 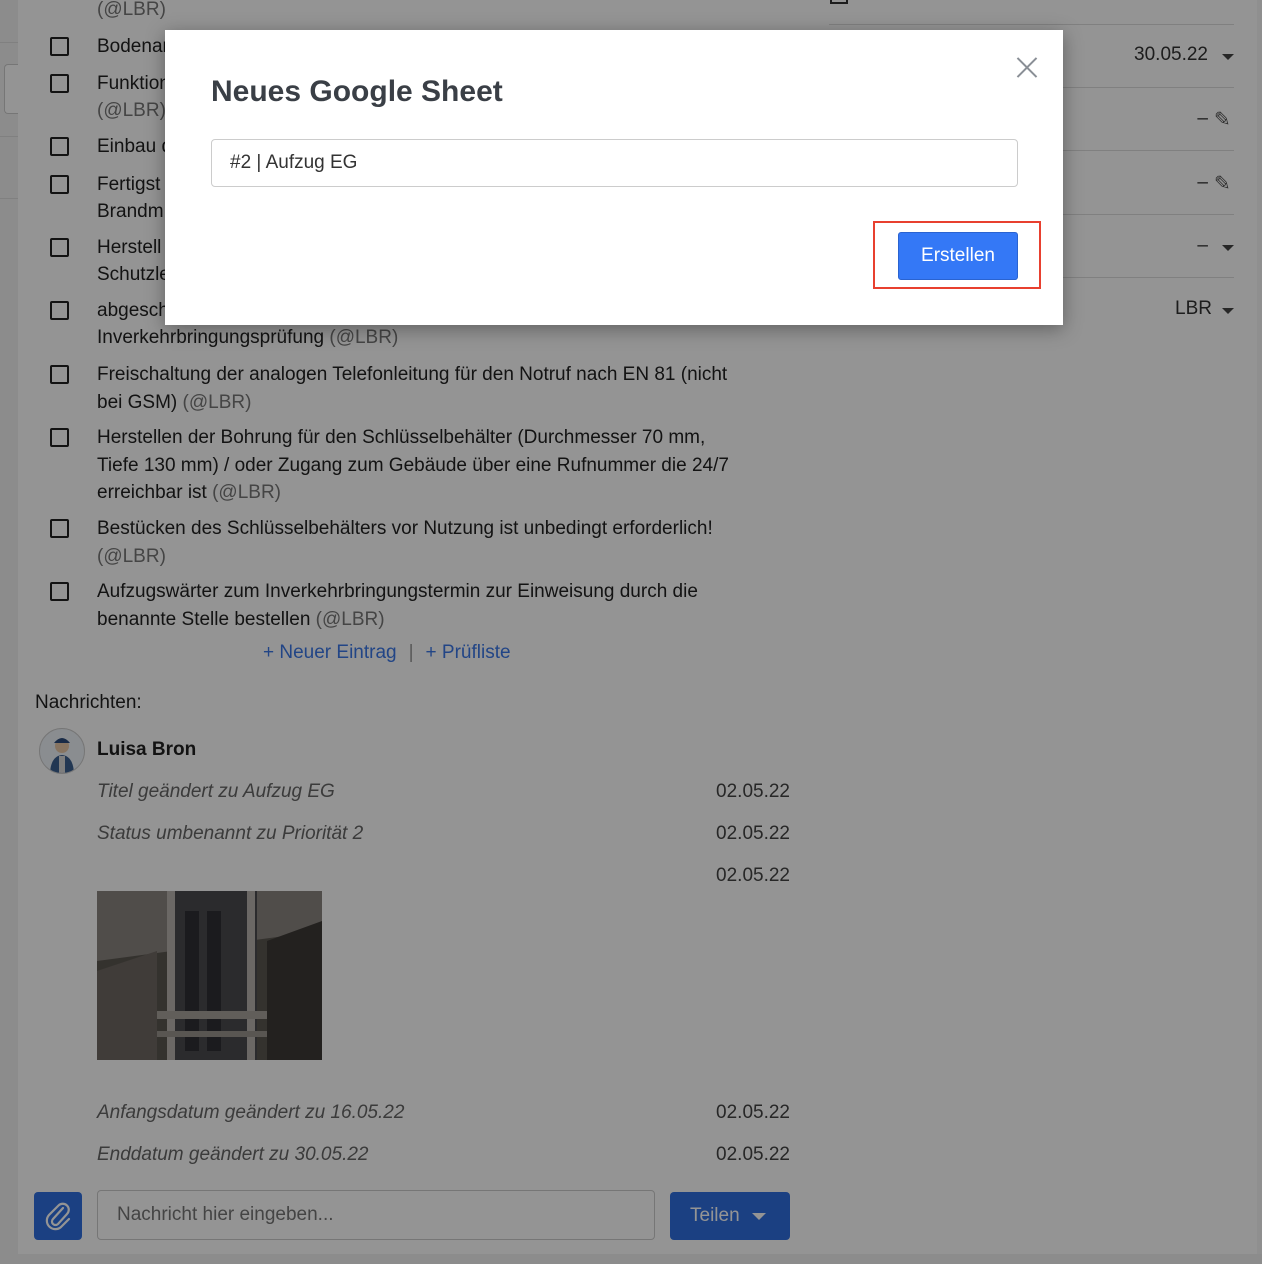 What do you see at coordinates (614, 163) in the screenshot?
I see `sheet-name-input` at bounding box center [614, 163].